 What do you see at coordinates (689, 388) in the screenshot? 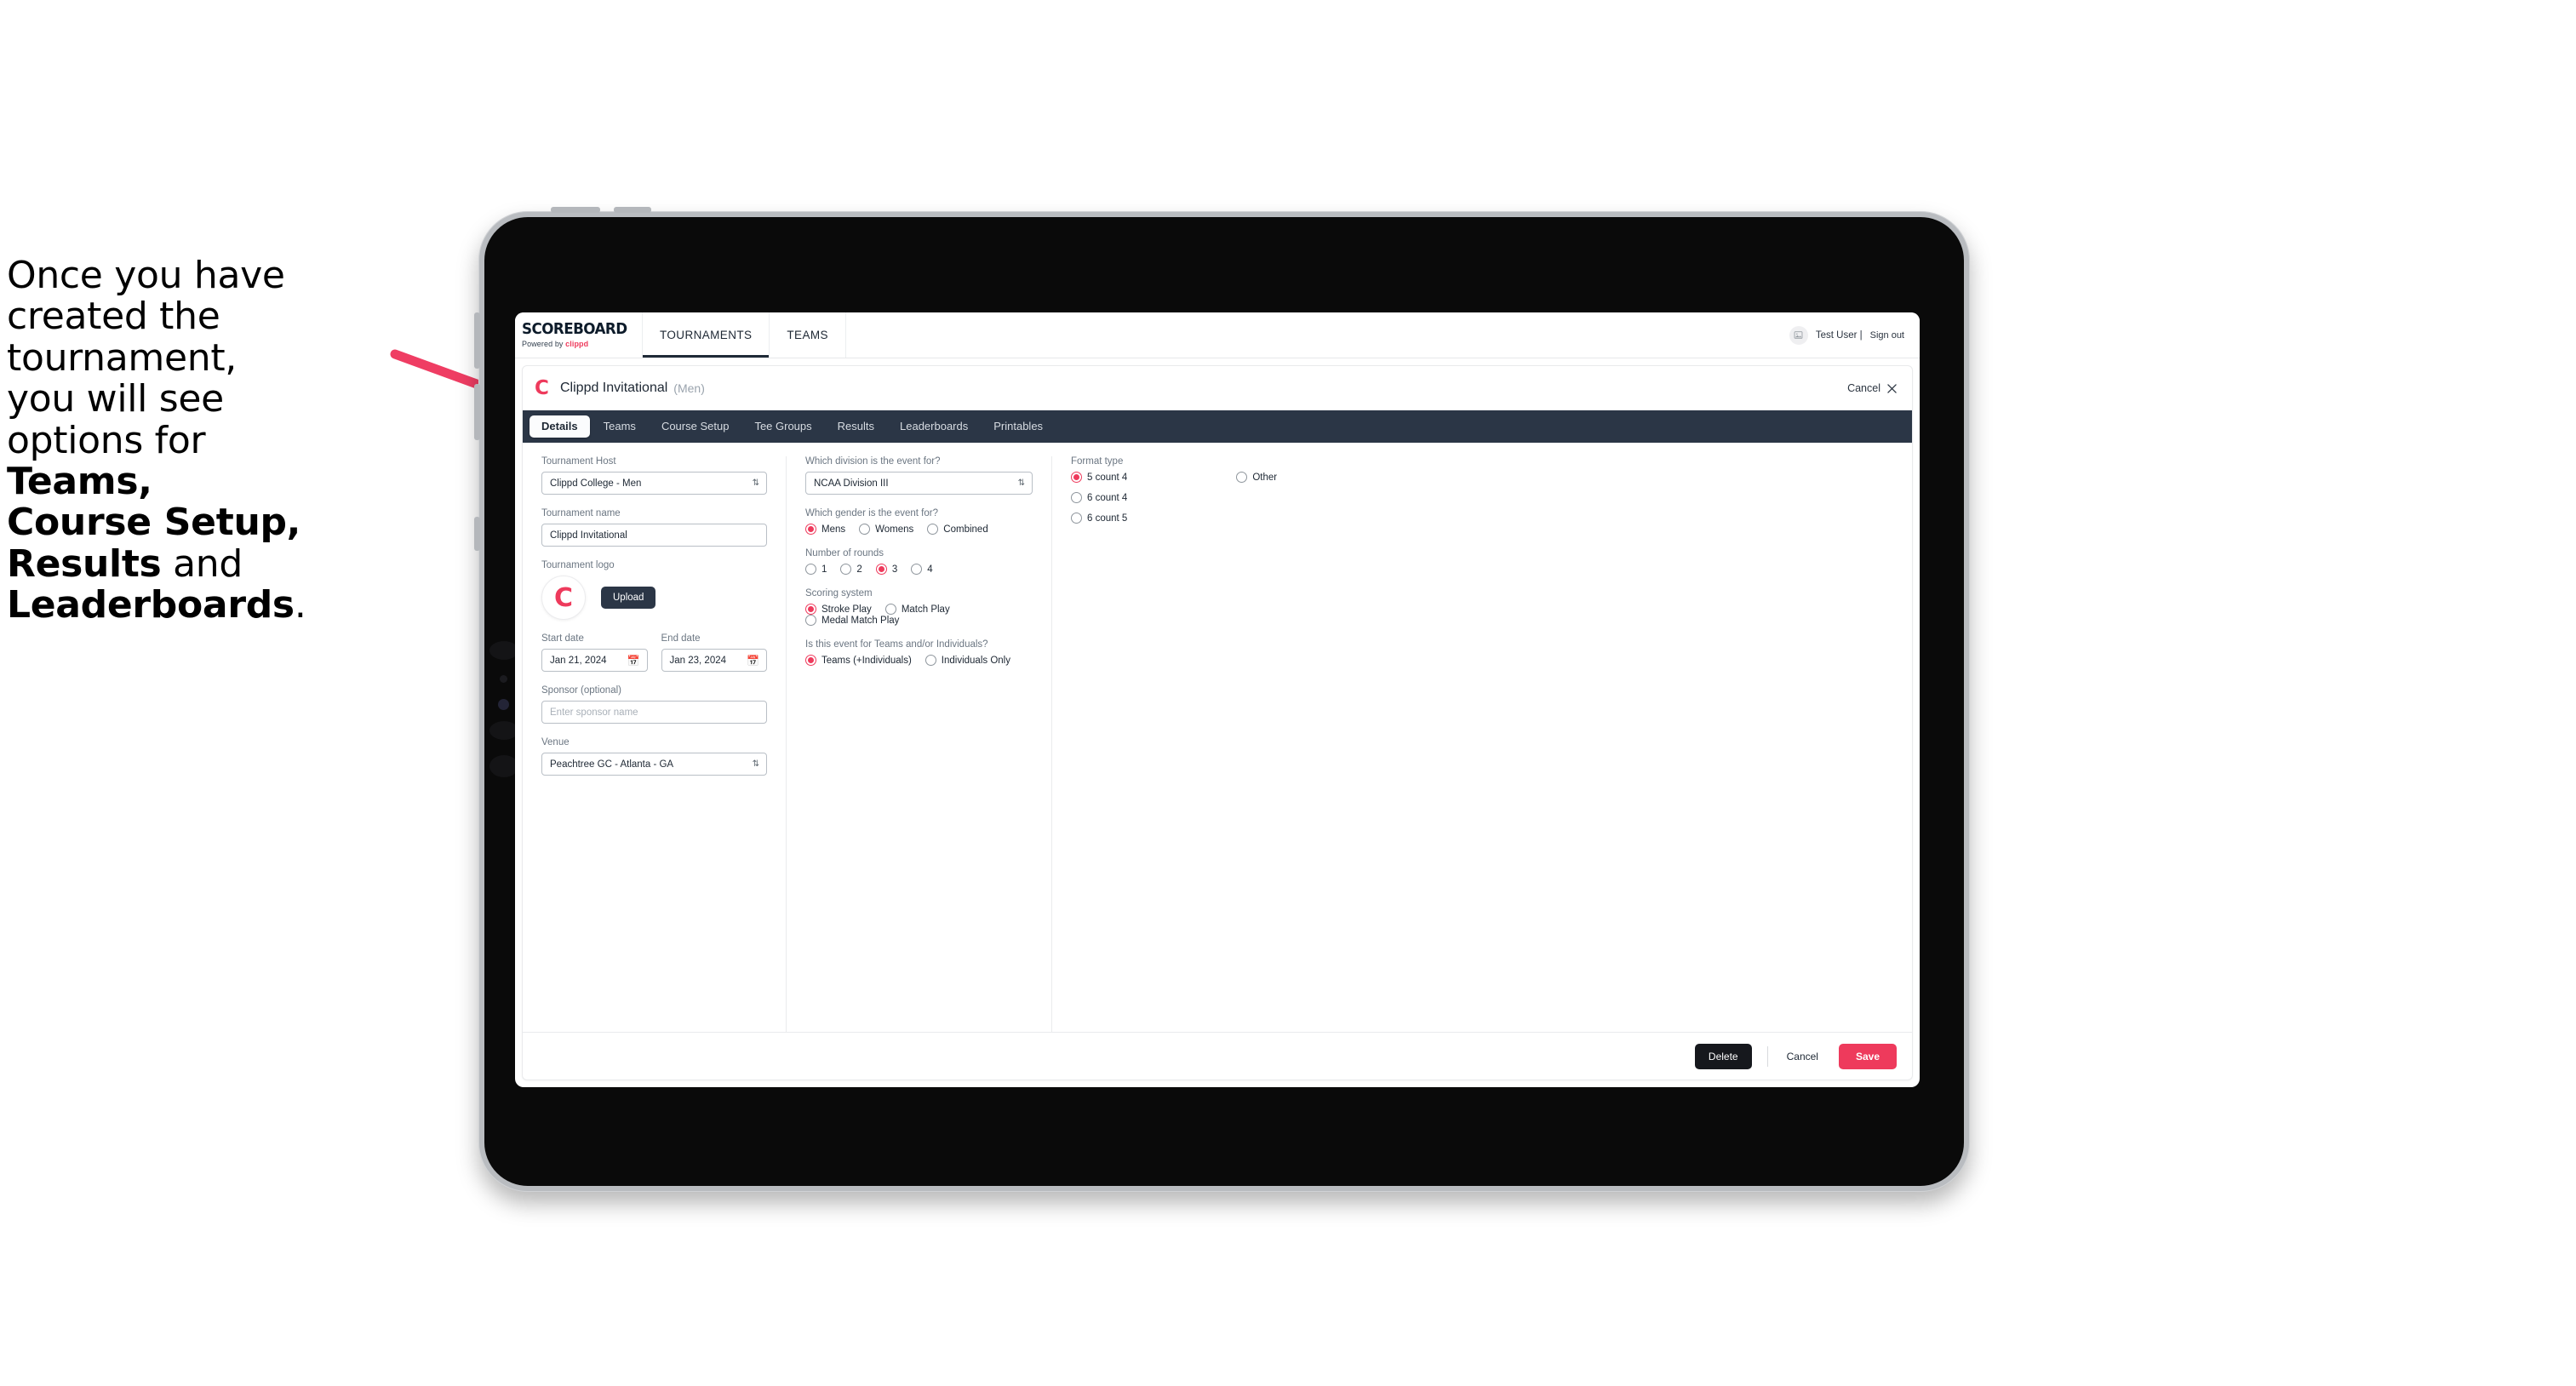
I see `page-title-gender: (Men)` at bounding box center [689, 388].